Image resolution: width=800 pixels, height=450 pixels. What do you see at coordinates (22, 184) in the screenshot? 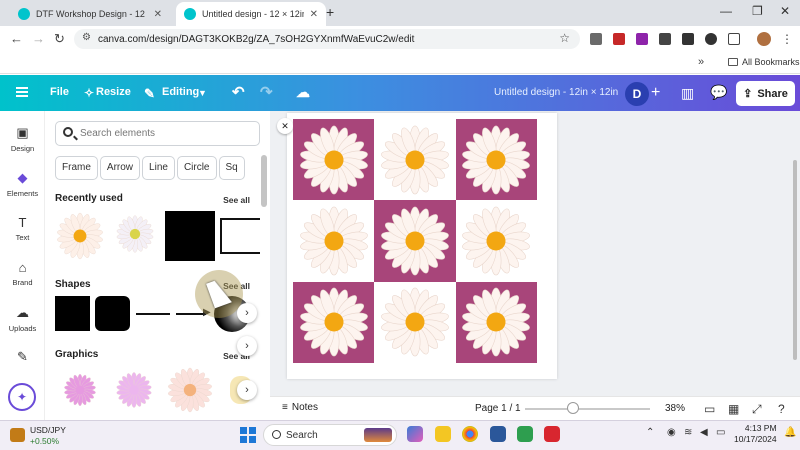
I see `rail-item-elements: ◆ Elements` at bounding box center [22, 184].